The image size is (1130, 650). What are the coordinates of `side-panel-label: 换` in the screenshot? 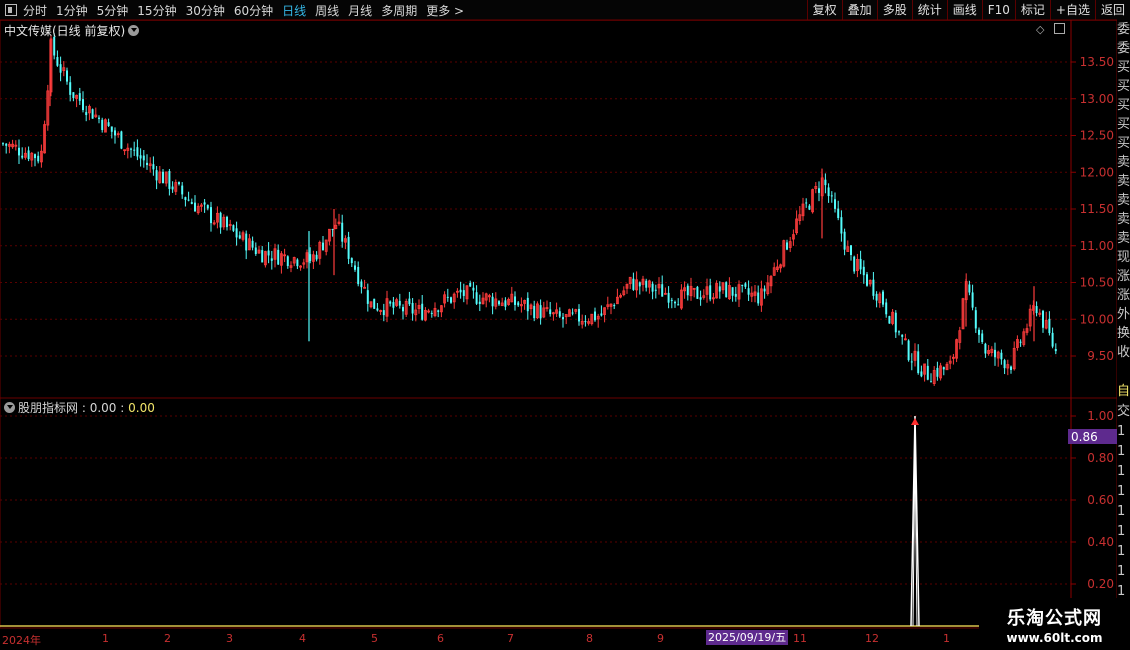 It's located at (1123, 333).